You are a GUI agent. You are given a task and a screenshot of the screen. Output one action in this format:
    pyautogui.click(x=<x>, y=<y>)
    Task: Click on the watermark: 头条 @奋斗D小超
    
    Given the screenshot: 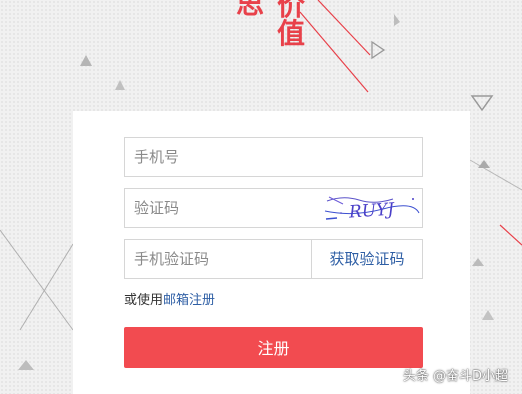 What is the action you would take?
    pyautogui.click(x=455, y=376)
    